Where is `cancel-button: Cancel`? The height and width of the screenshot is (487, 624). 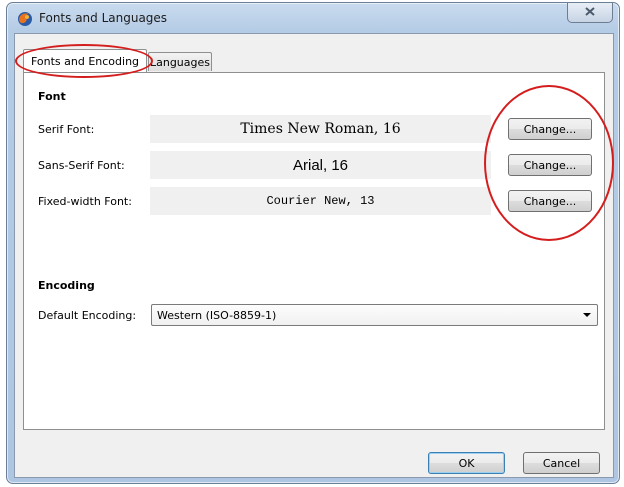
cancel-button: Cancel is located at coordinates (561, 463).